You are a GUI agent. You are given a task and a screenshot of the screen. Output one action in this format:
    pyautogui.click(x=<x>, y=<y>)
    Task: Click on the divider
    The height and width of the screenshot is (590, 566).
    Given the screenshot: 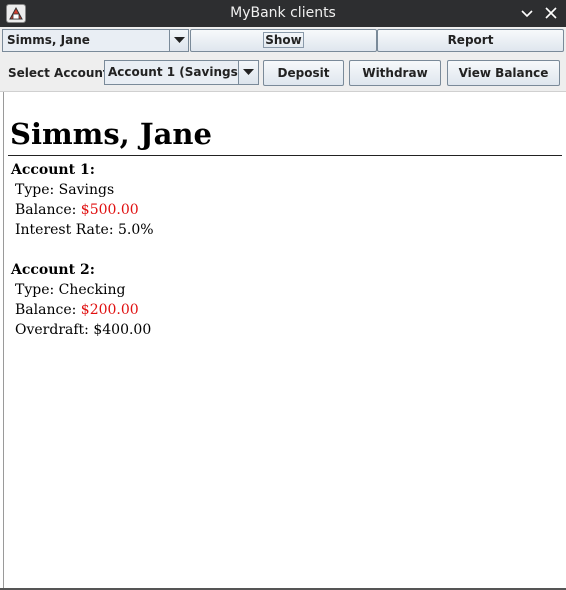 What is the action you would take?
    pyautogui.click(x=285, y=155)
    